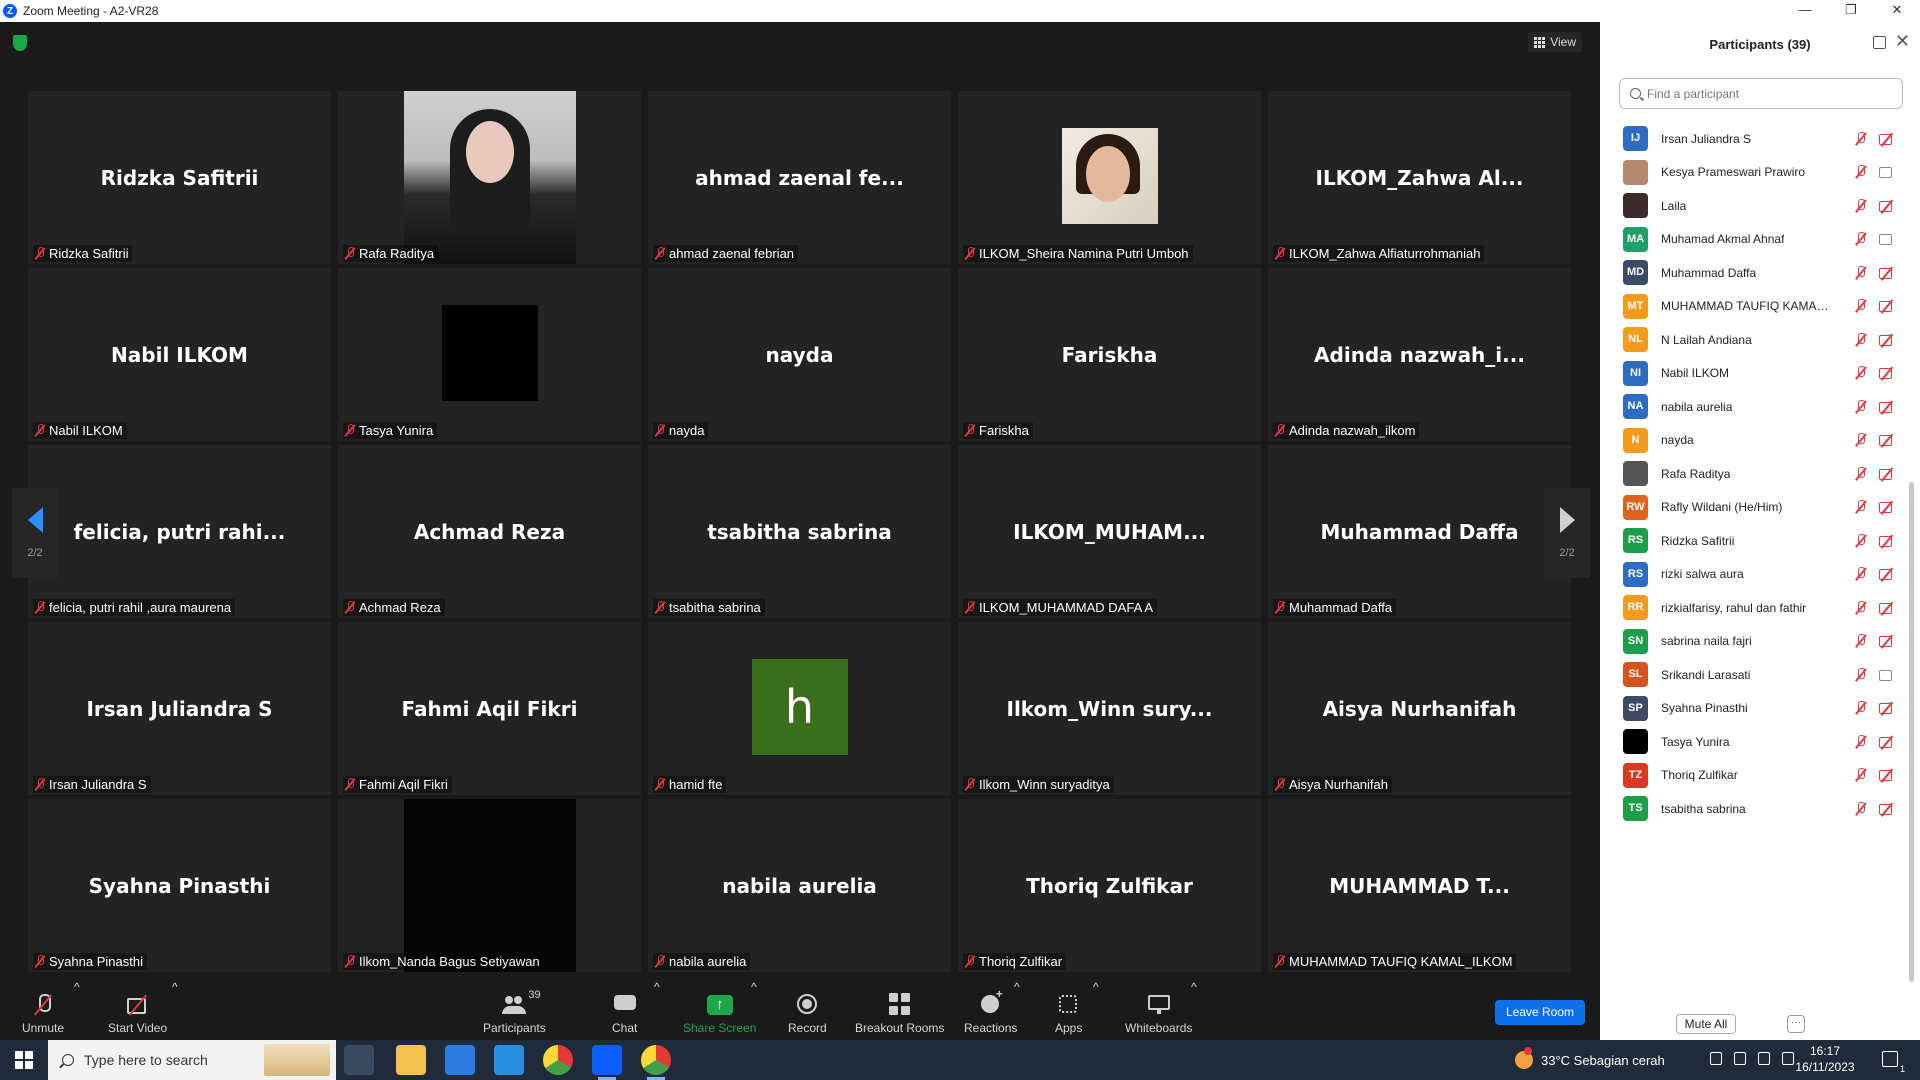  I want to click on weather-text: 33°C Sebagian cerah, so click(1603, 1060).